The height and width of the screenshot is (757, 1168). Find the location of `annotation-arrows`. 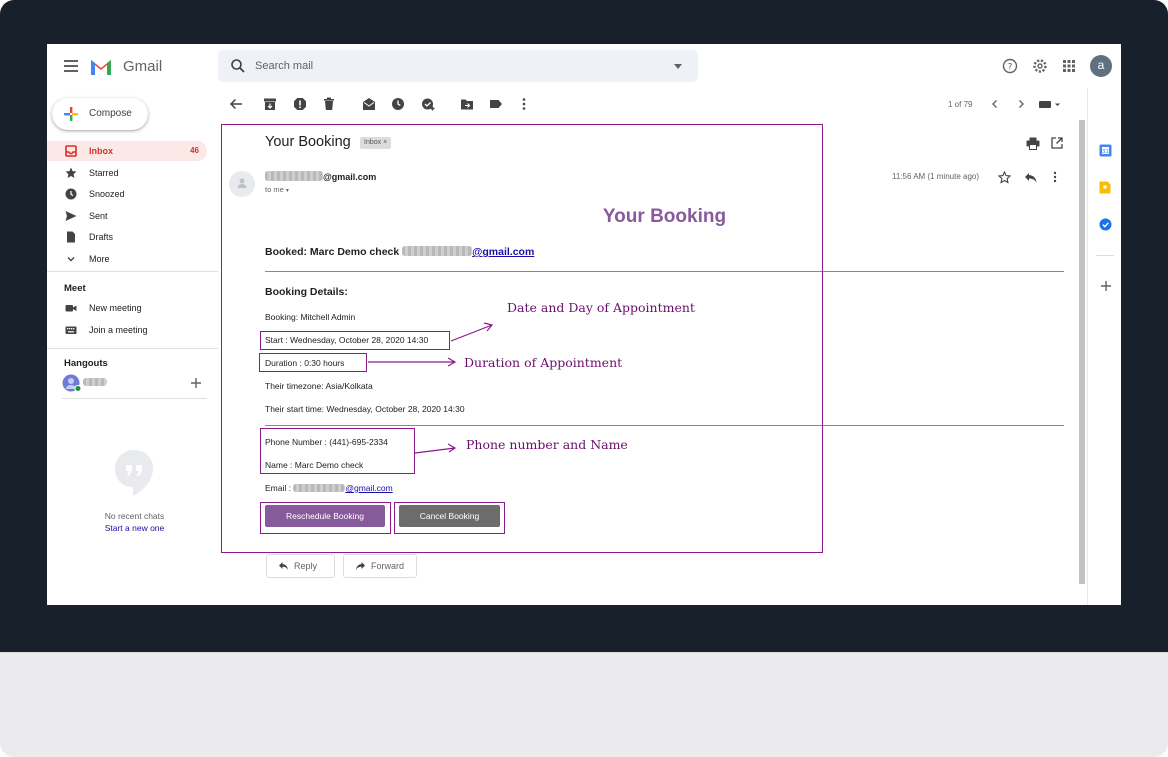

annotation-arrows is located at coordinates (431, 388).